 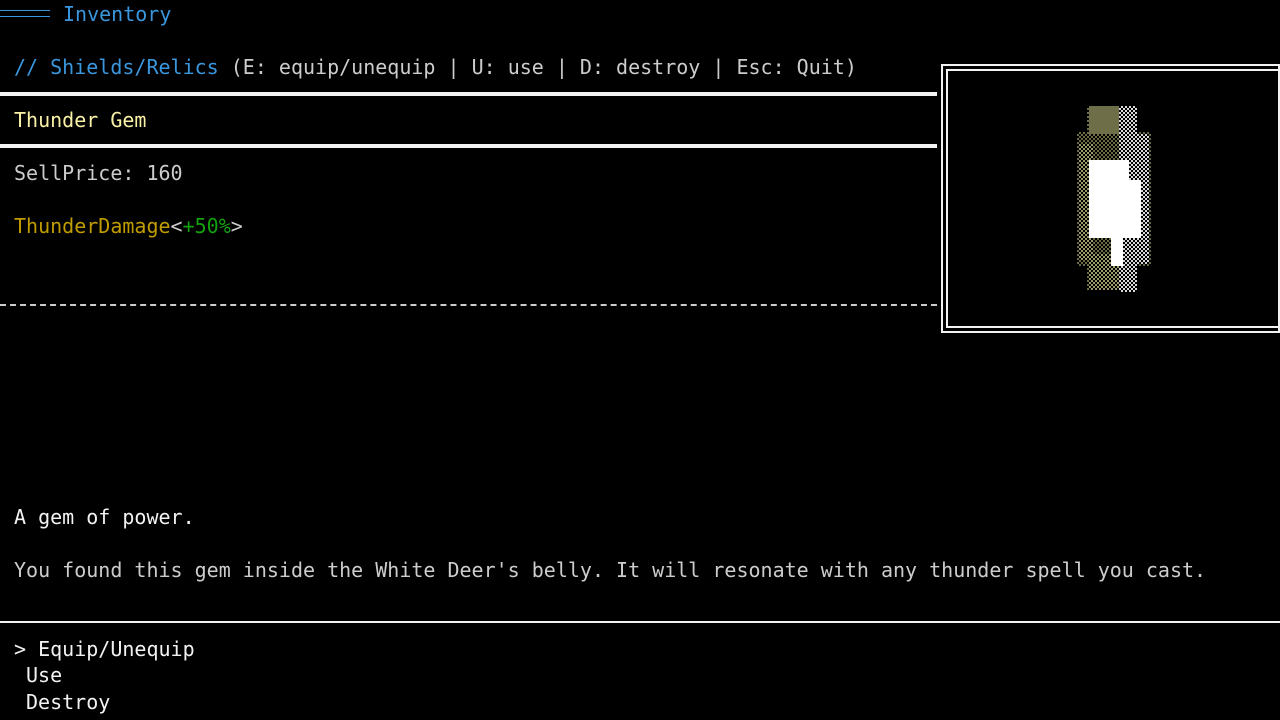 I want to click on page-title: Inventory, so click(x=117, y=14).